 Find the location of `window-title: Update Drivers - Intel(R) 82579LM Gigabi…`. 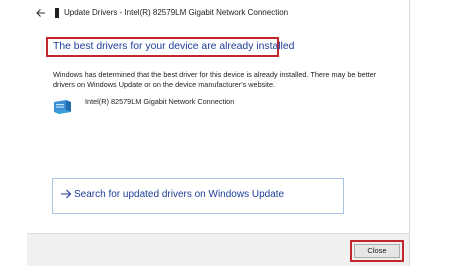

window-title: Update Drivers - Intel(R) 82579LM Gigabi… is located at coordinates (176, 12).